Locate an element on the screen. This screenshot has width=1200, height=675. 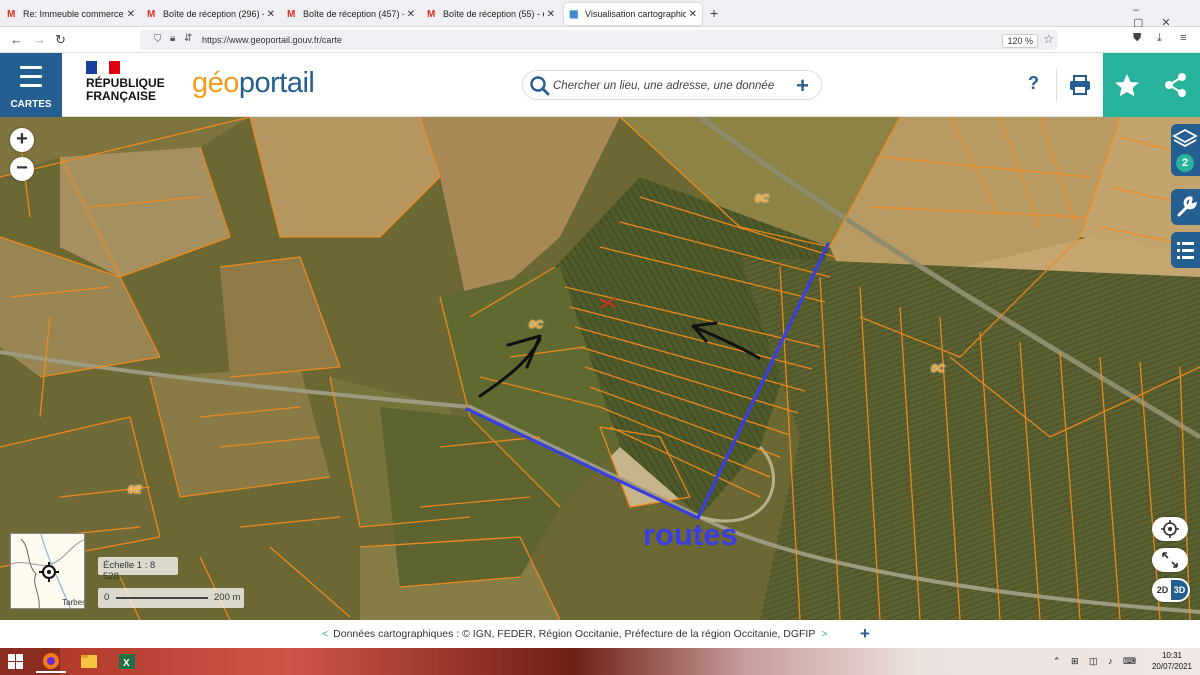
browser-tab: M Boîte de réception (55) - contac ✕ is located at coordinates (491, 14).